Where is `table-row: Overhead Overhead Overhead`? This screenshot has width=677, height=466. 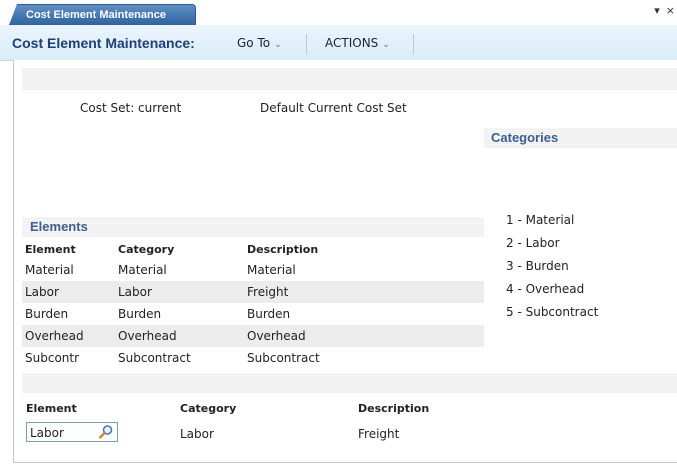
table-row: Overhead Overhead Overhead is located at coordinates (253, 336).